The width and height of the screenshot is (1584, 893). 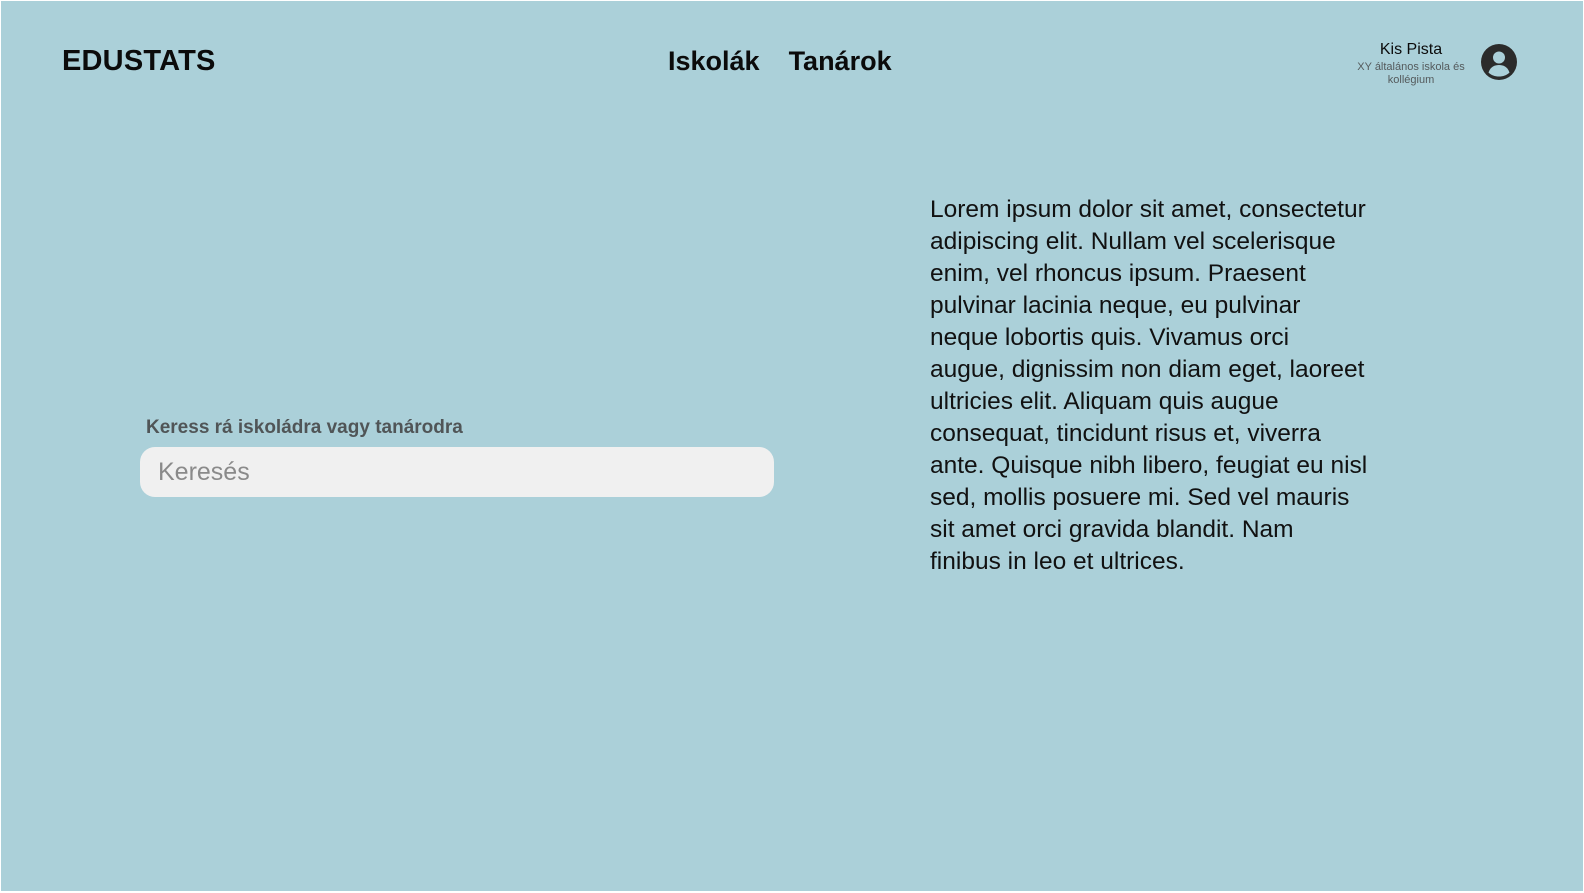 What do you see at coordinates (139, 61) in the screenshot?
I see `app-logo: EDUSTATS` at bounding box center [139, 61].